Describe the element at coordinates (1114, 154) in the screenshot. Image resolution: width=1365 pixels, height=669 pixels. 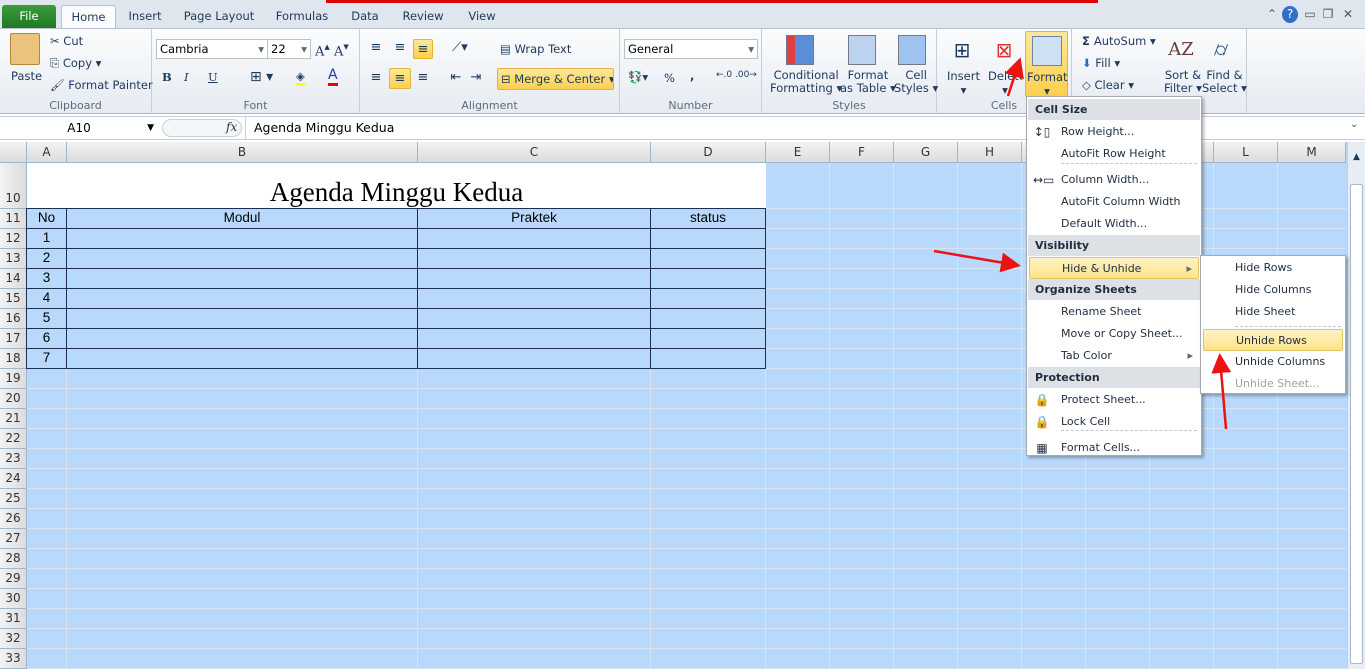
I see `menu-item-autofit-row-height: AutoFit Row Height` at that location.